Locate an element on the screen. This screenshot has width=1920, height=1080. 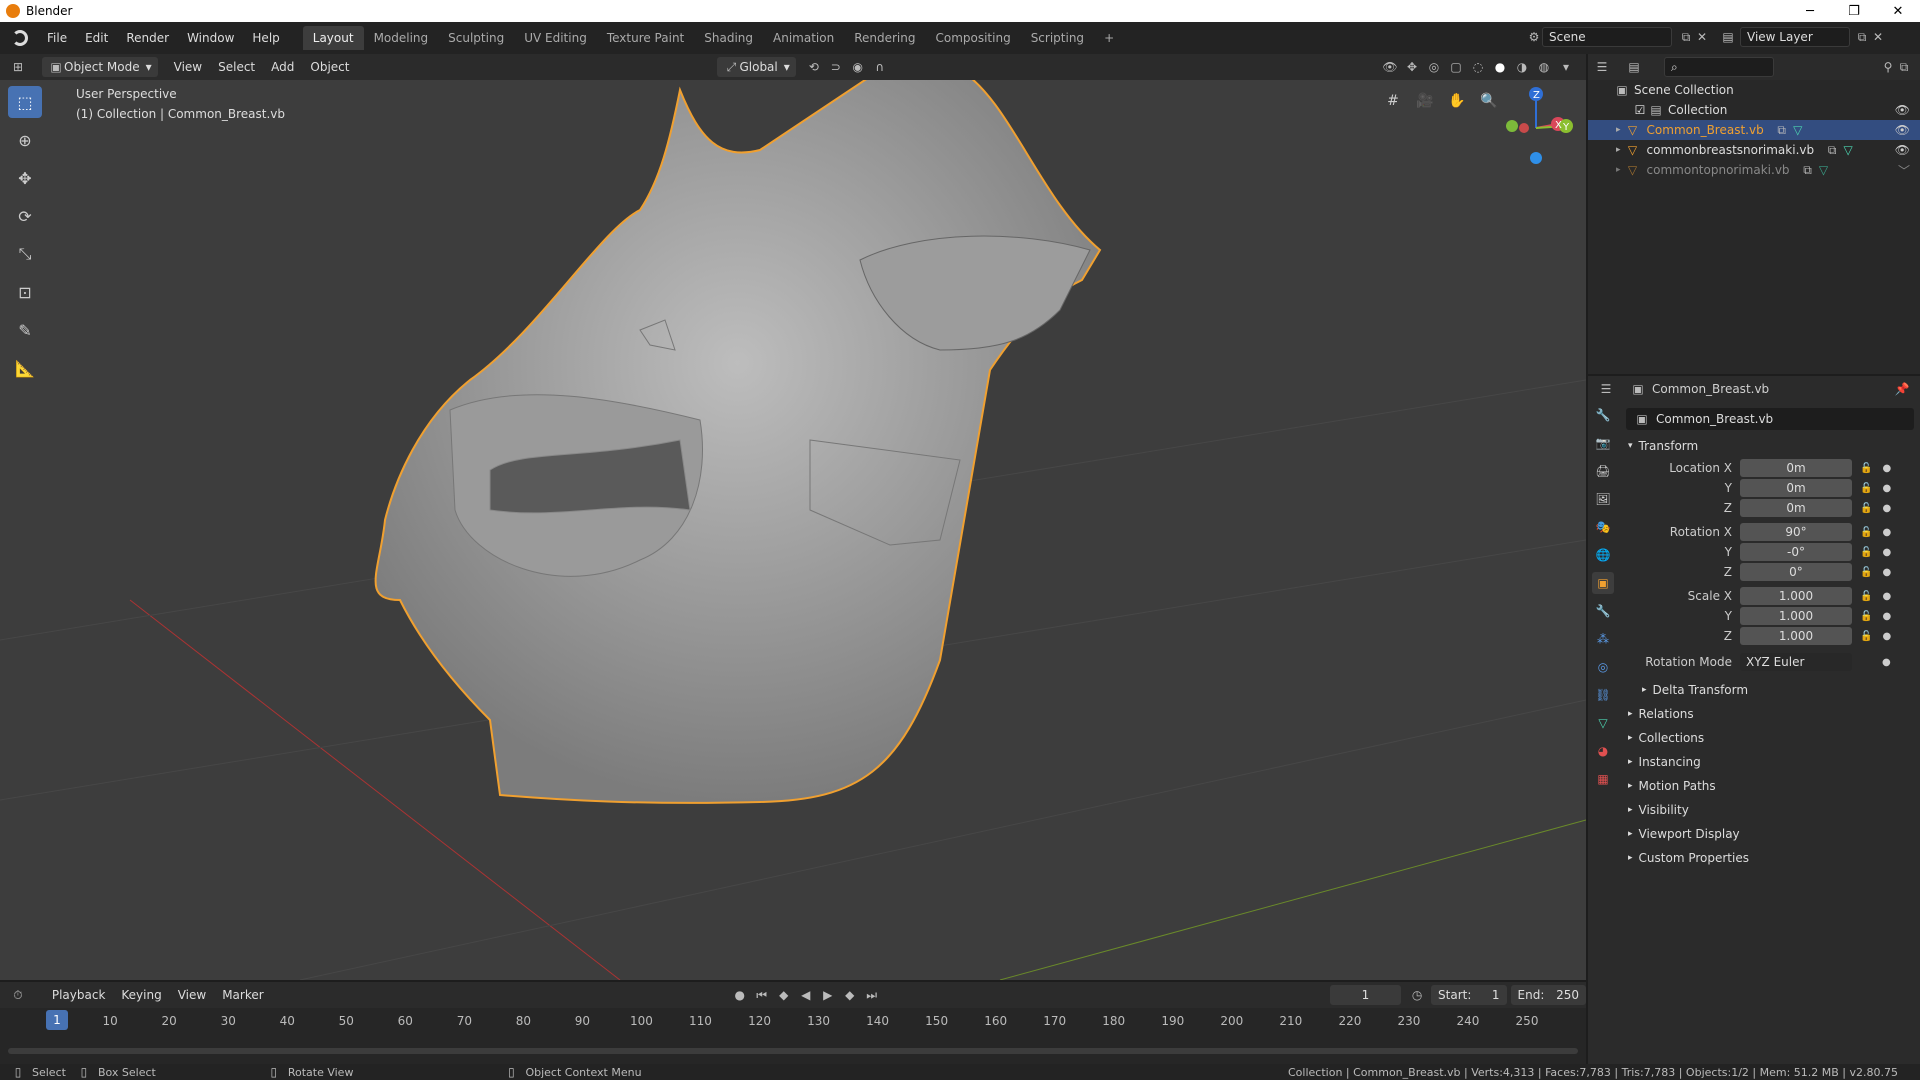
outliner-row-collection: ☑ ▤ Collection 👁 is located at coordinates (1754, 110).